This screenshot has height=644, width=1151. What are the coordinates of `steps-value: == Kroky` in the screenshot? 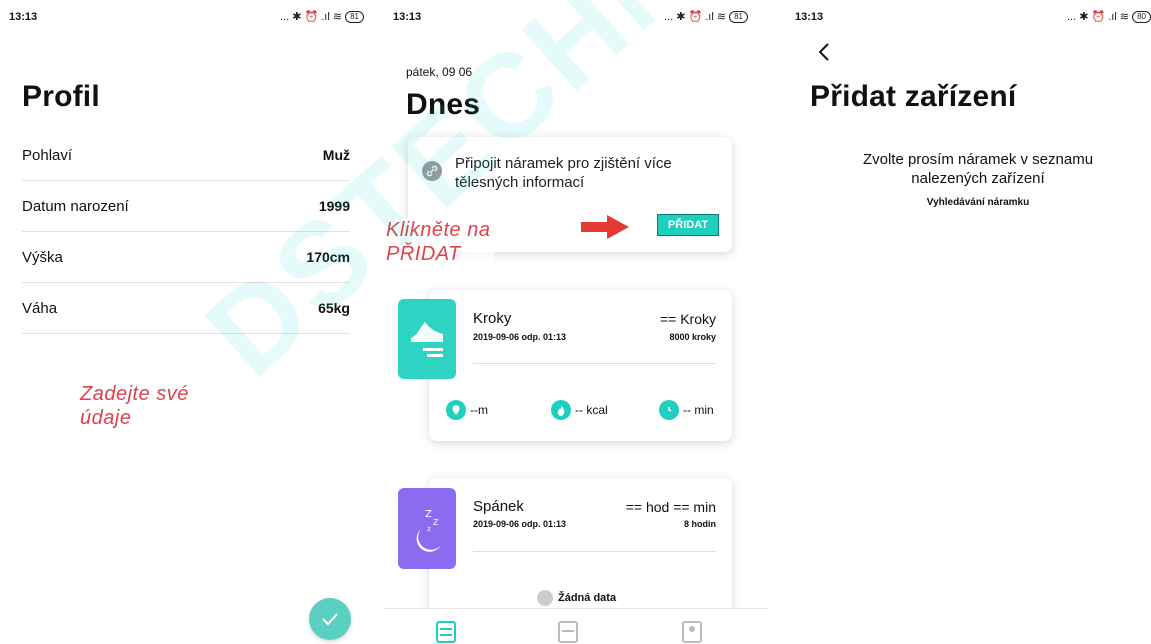 It's located at (687, 319).